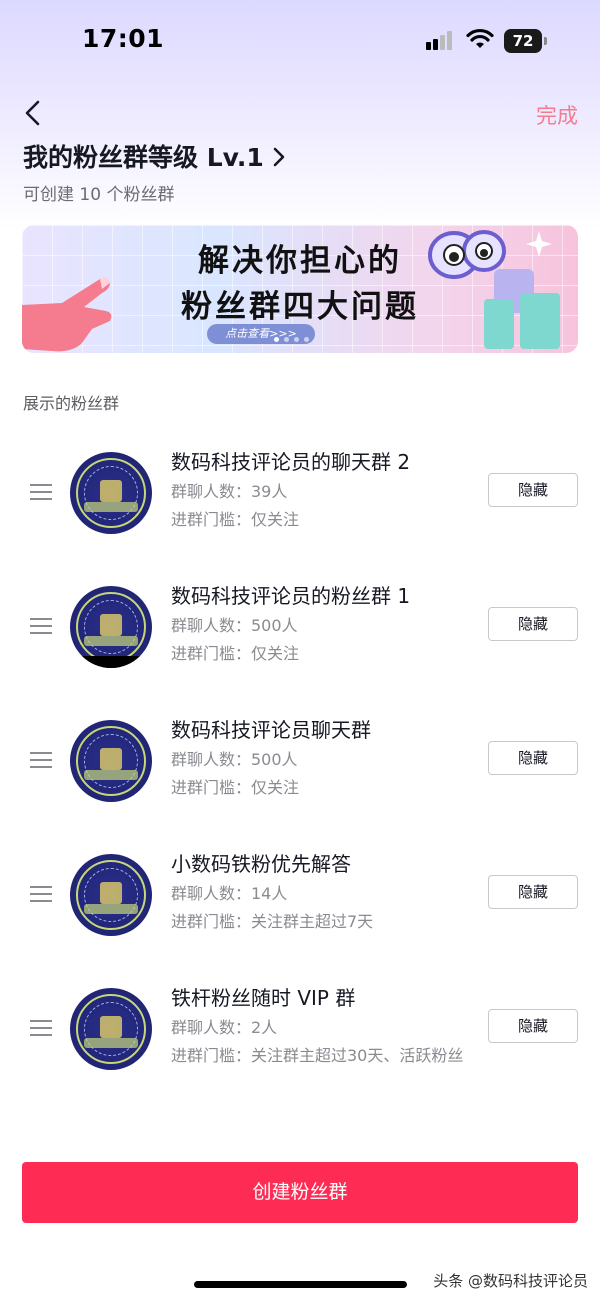 This screenshot has width=600, height=1300. What do you see at coordinates (279, 157) in the screenshot?
I see `chevron-right-icon` at bounding box center [279, 157].